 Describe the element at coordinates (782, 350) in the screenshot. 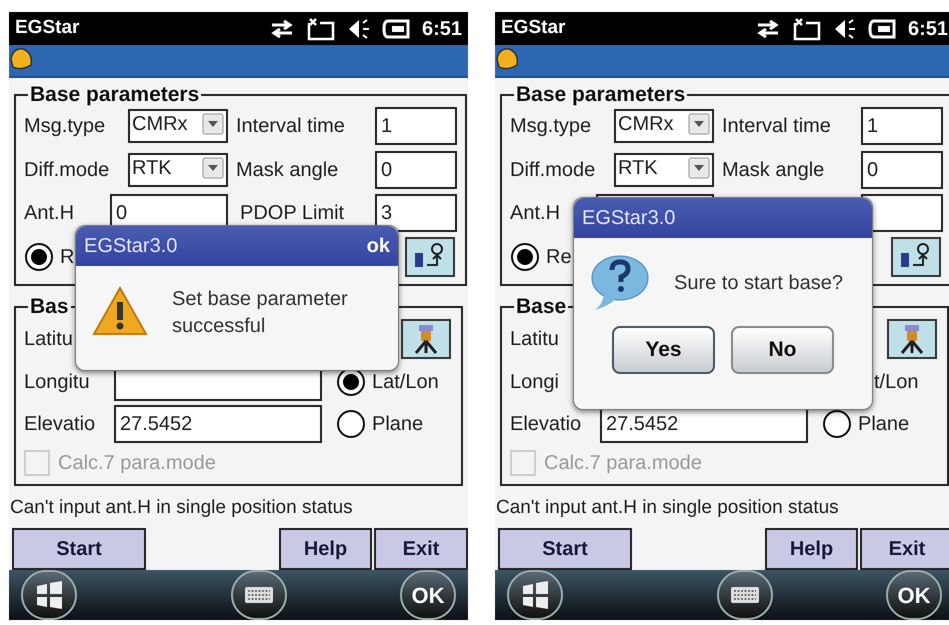

I see `no-button: No` at that location.